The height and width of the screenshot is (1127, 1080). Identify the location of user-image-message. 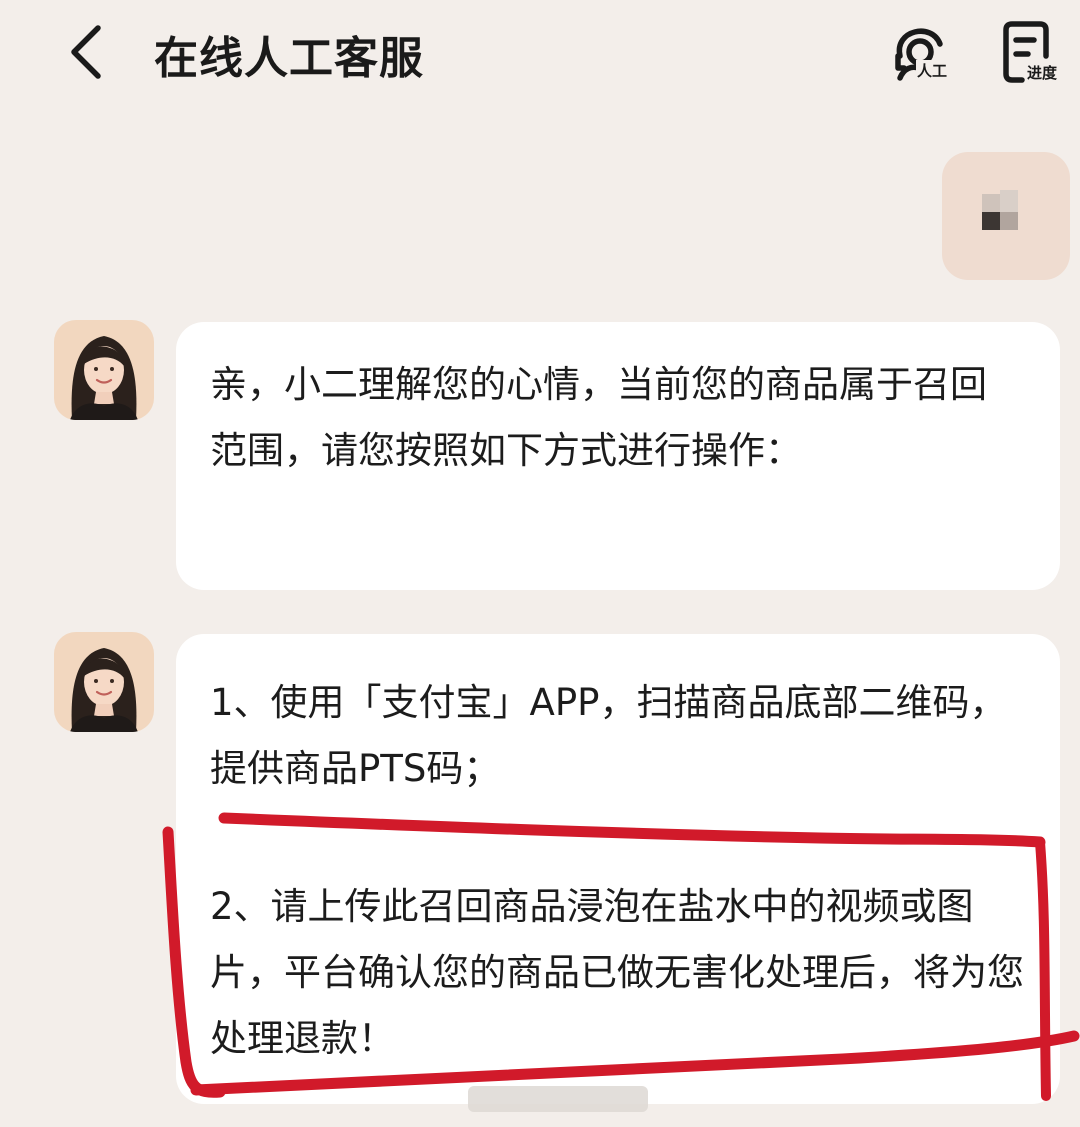
(1006, 216).